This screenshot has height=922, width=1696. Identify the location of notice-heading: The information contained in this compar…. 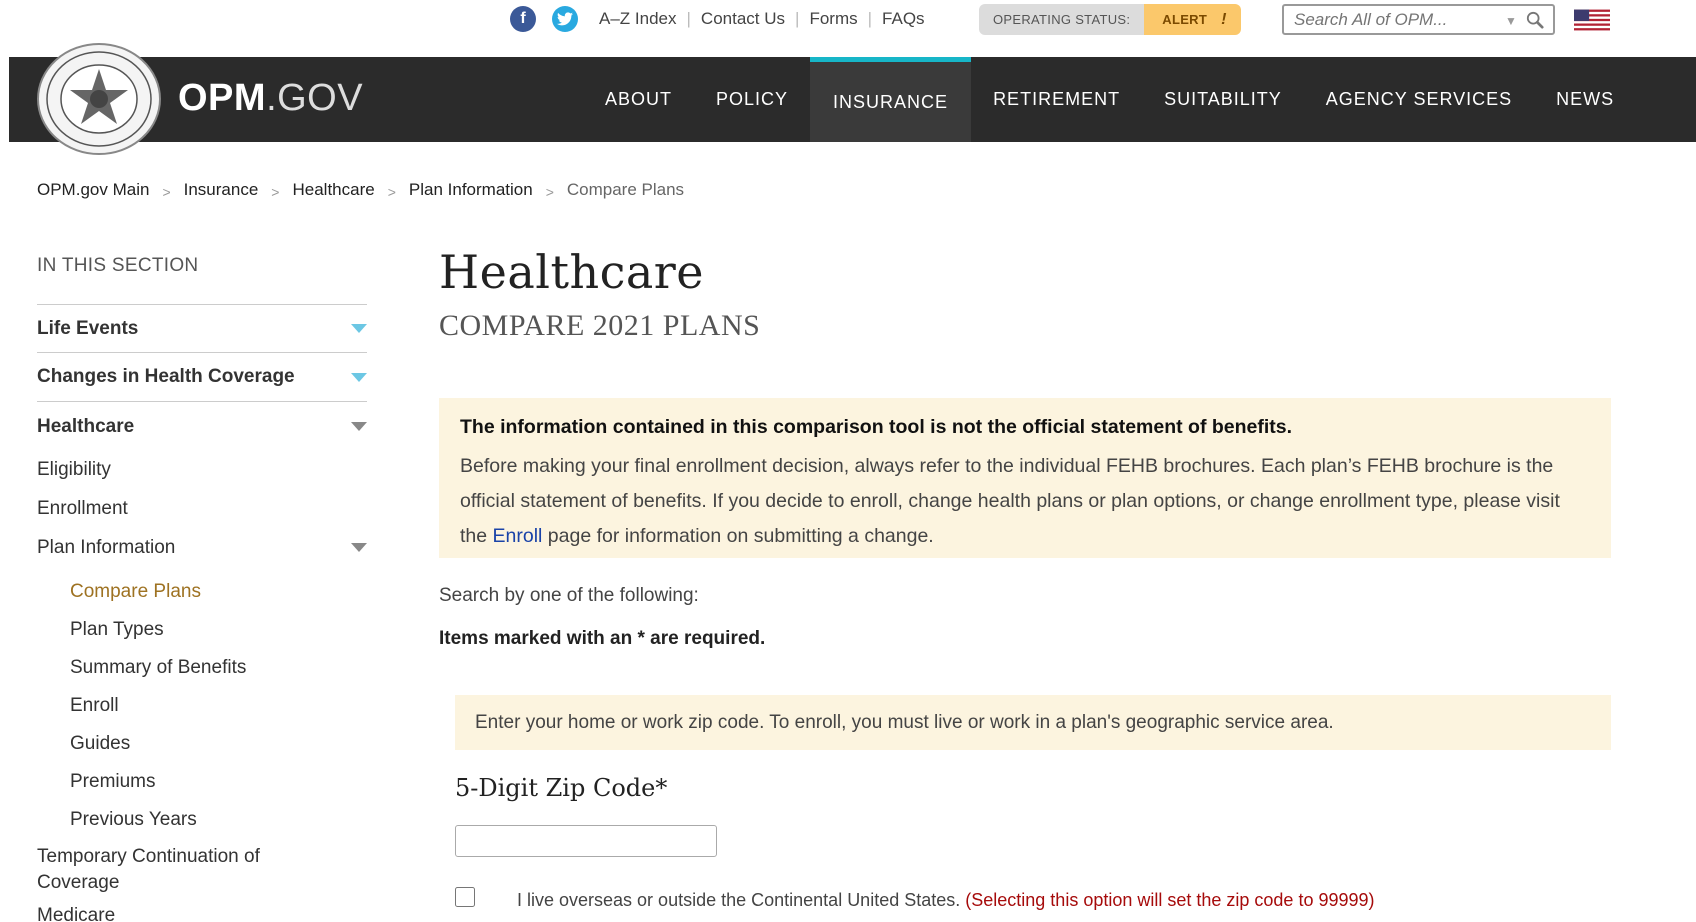
(876, 427).